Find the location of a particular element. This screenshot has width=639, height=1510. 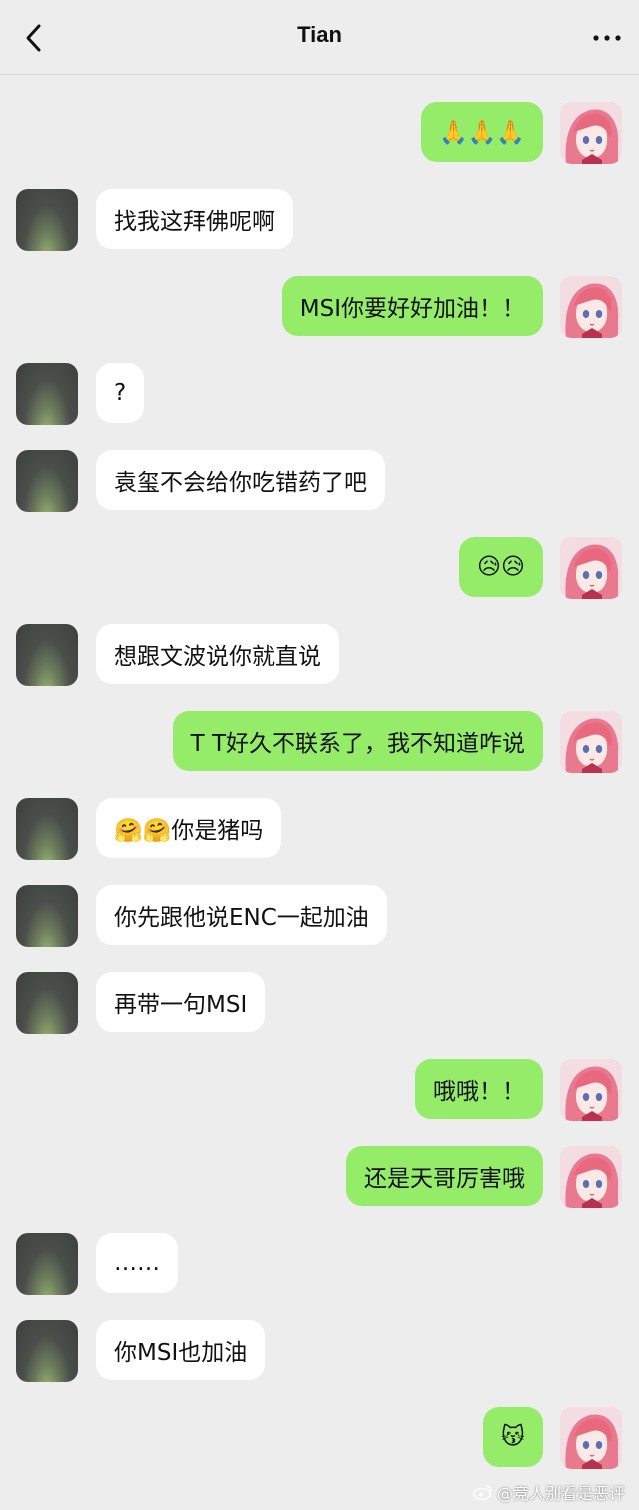

message-row: T T好久不联系了，我不知道咋说 is located at coordinates (319, 742).